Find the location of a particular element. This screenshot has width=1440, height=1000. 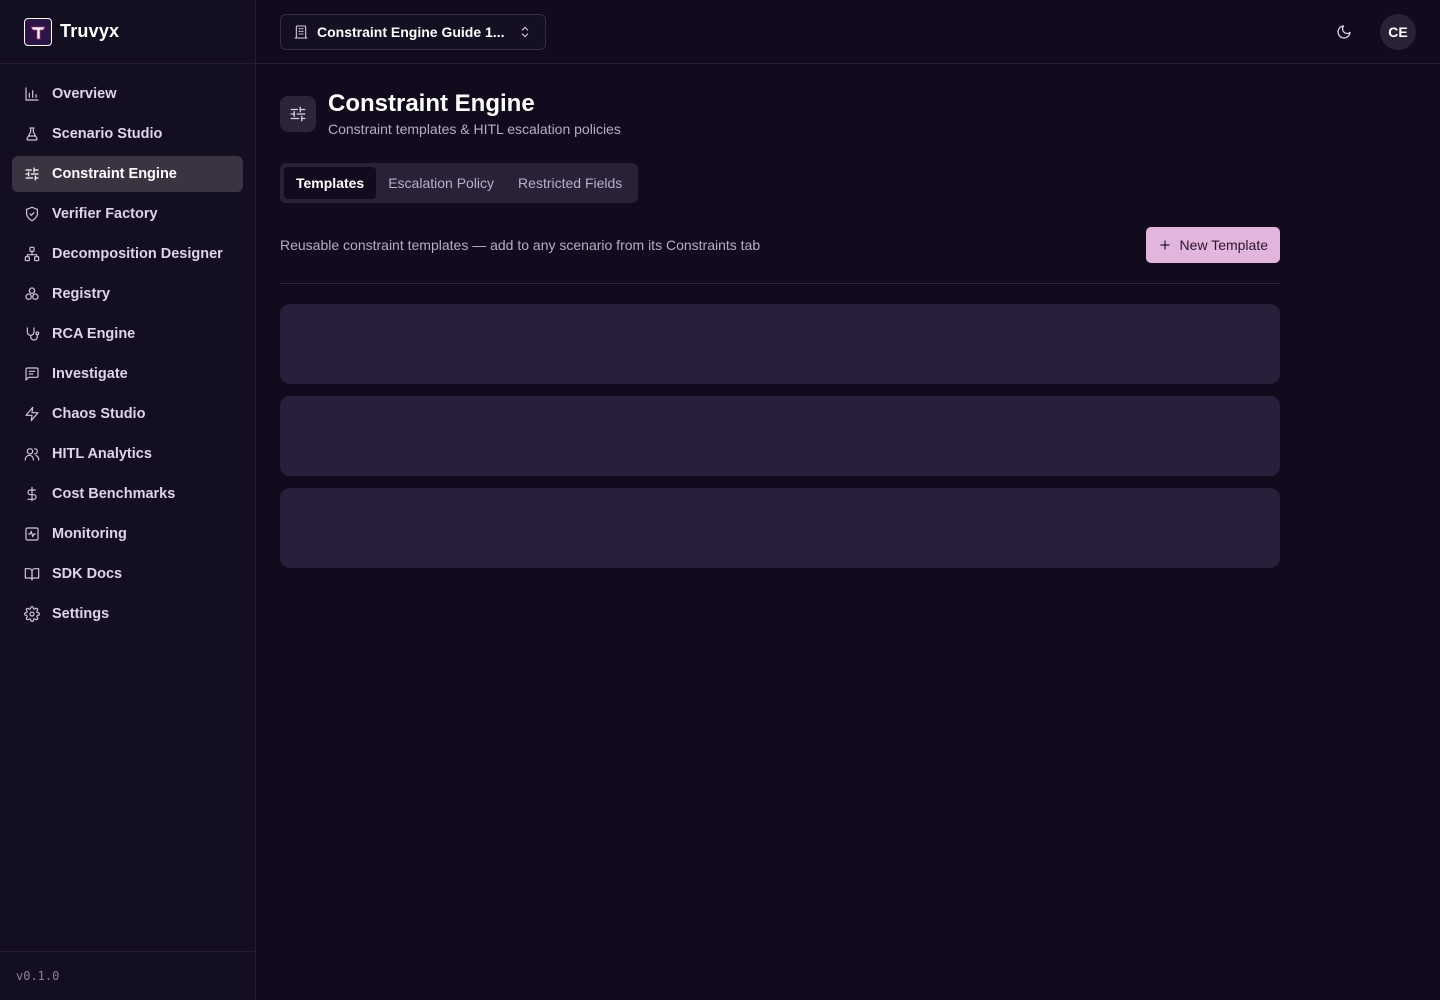

sidebar-item-label: HITL Analytics is located at coordinates (102, 454).